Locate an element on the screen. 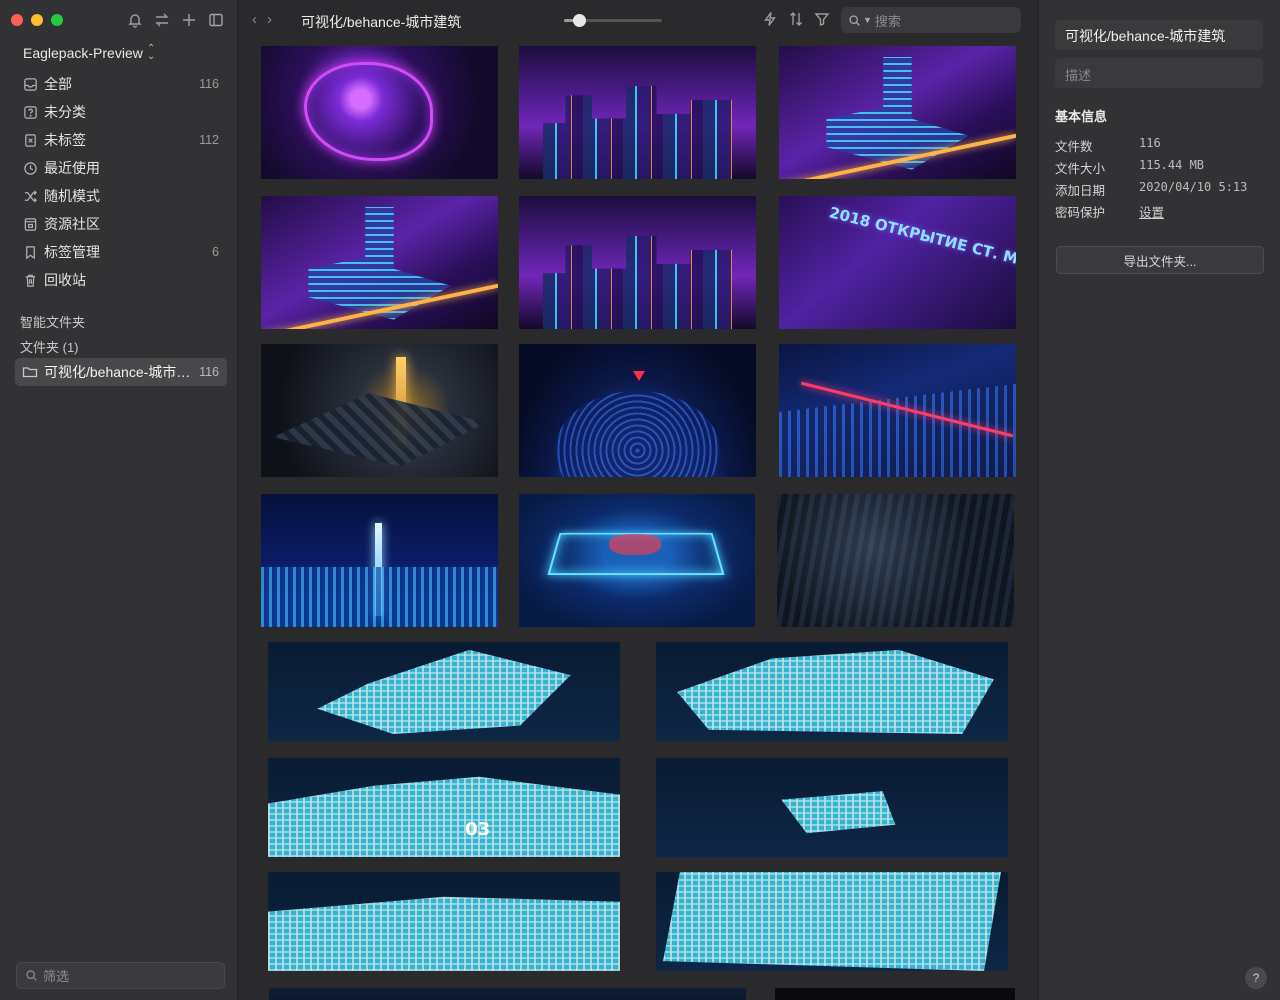 This screenshot has width=1280, height=1000. forward-arrow-icon: › is located at coordinates (269, 20).